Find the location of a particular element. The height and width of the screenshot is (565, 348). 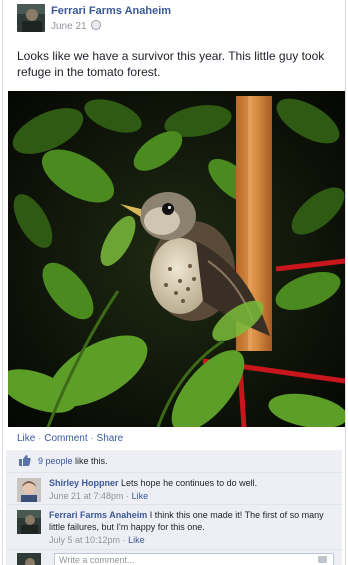

camera-icon is located at coordinates (322, 559).